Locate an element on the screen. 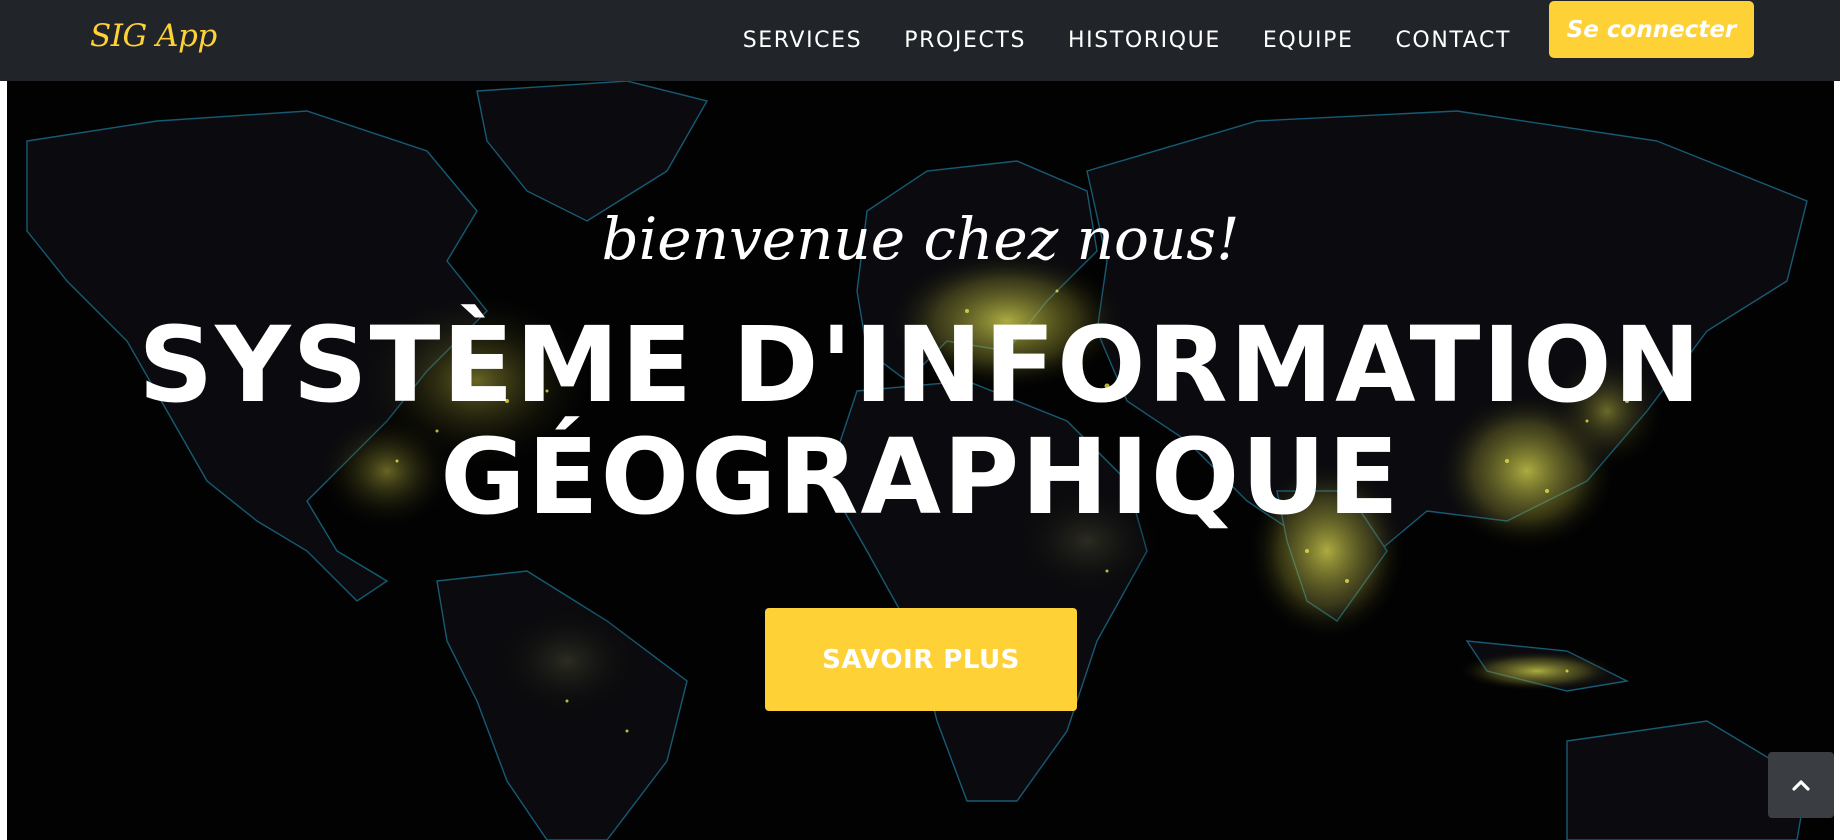 The image size is (1840, 840). nav-item-equipe: EQUIPE is located at coordinates (1308, 41).